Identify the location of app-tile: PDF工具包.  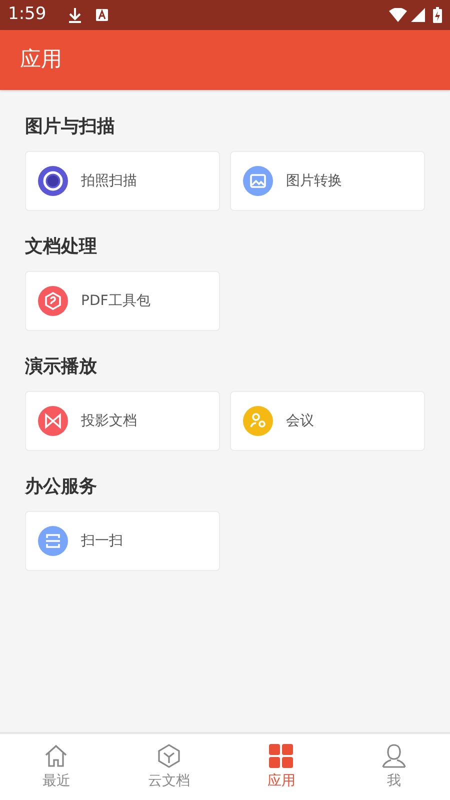
(122, 301).